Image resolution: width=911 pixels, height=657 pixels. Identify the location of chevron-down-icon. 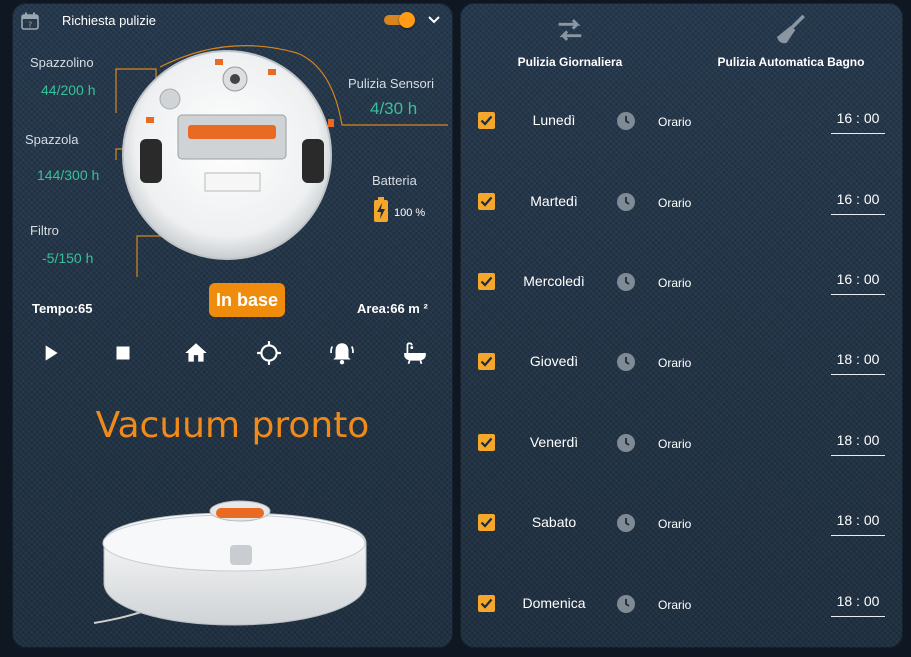
(434, 20).